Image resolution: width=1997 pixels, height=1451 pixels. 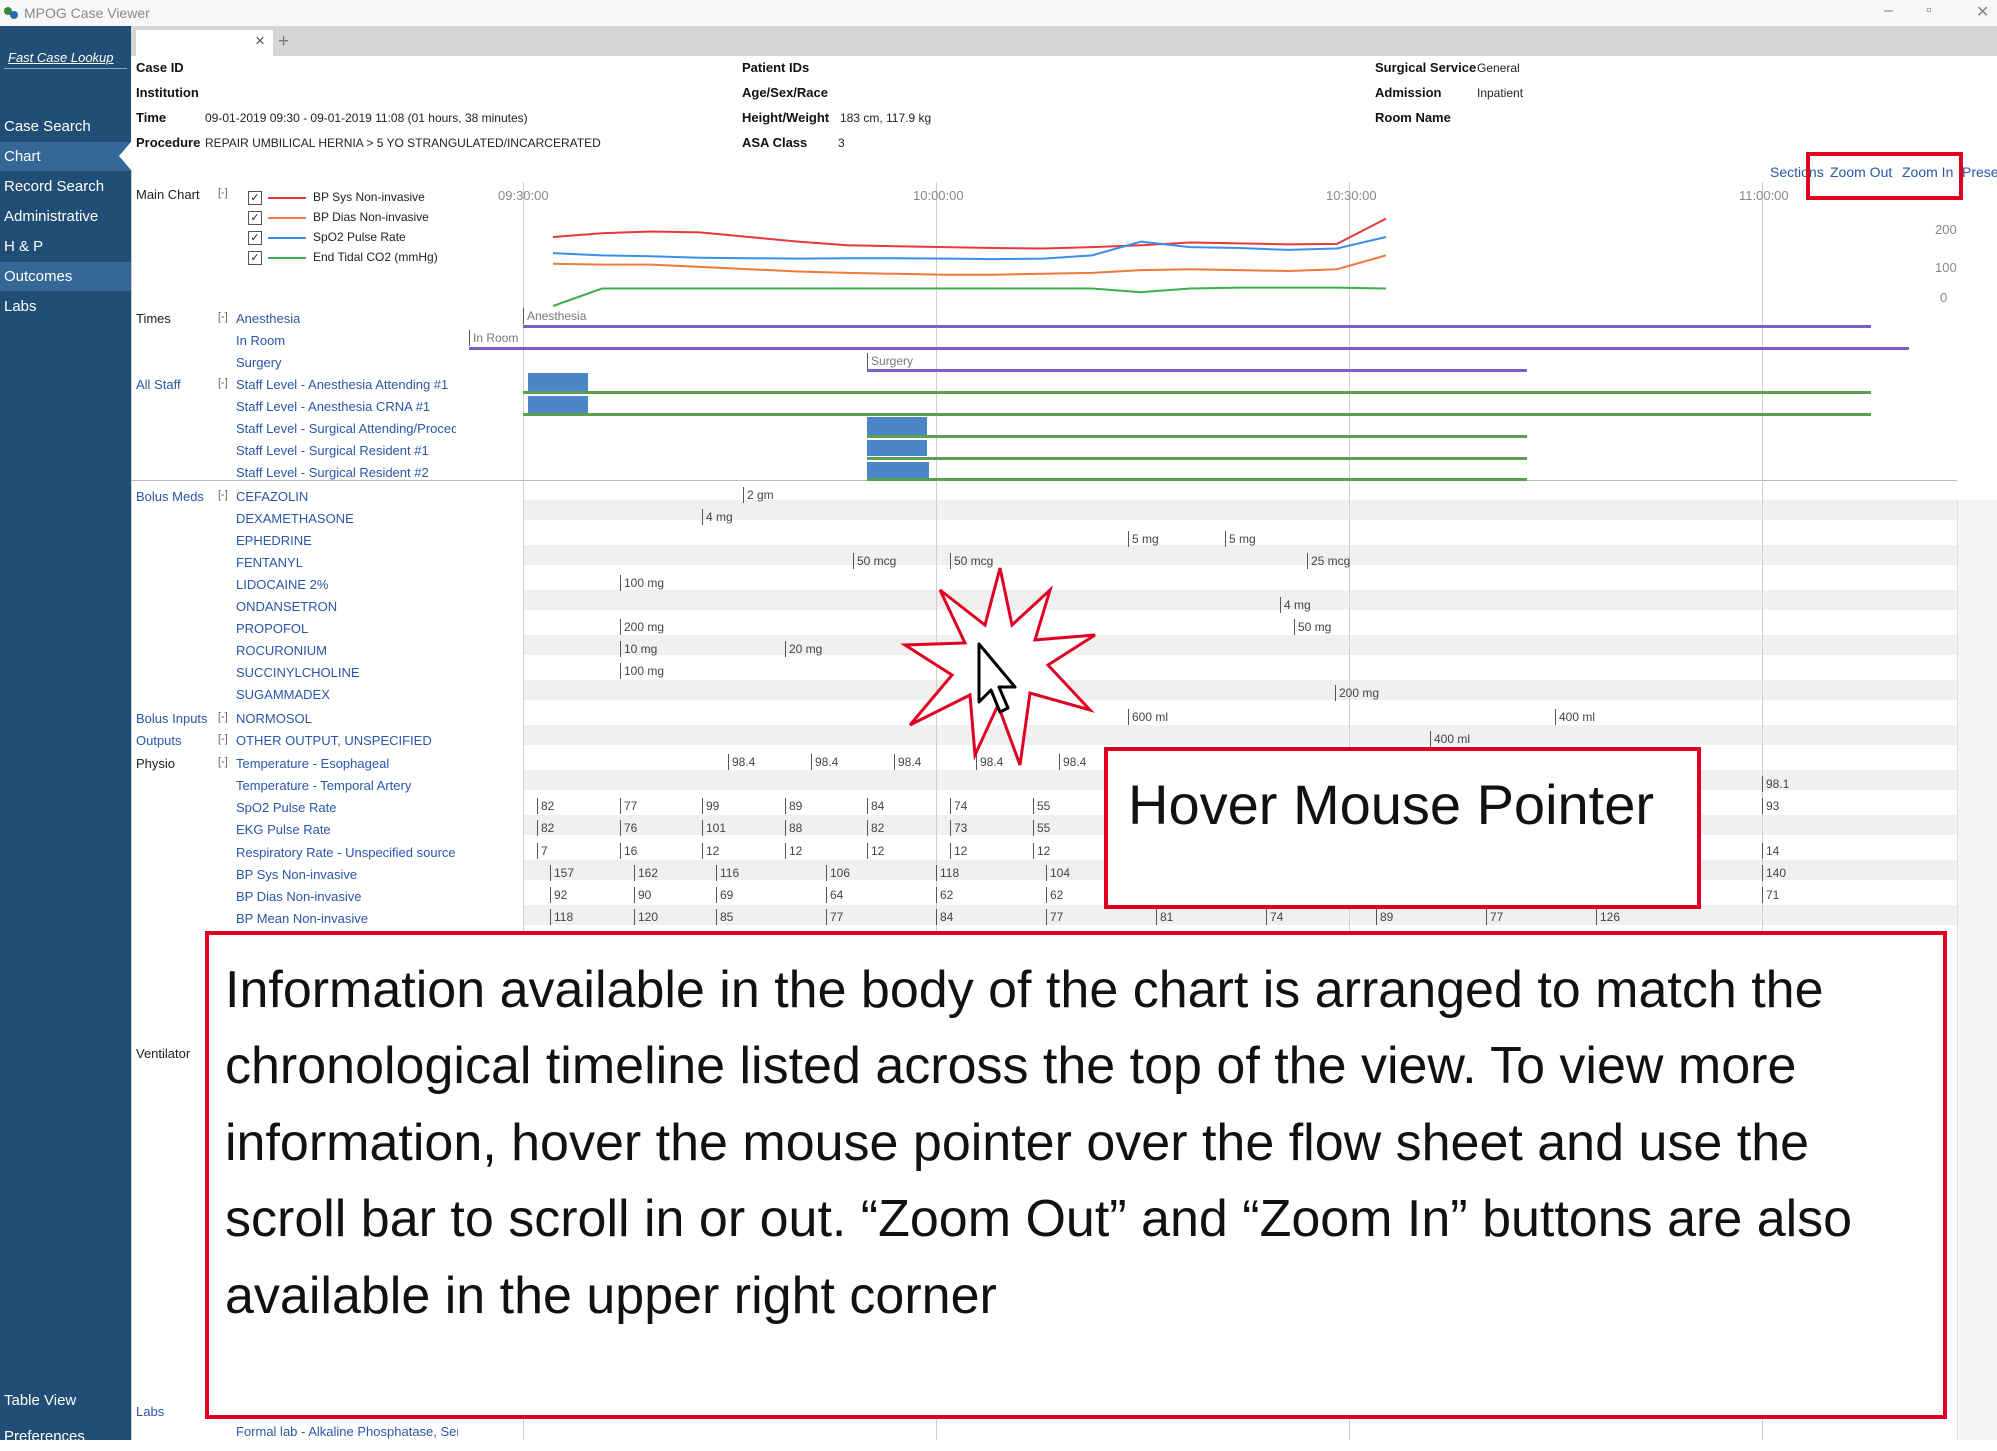 I want to click on physio-value: 69, so click(x=724, y=895).